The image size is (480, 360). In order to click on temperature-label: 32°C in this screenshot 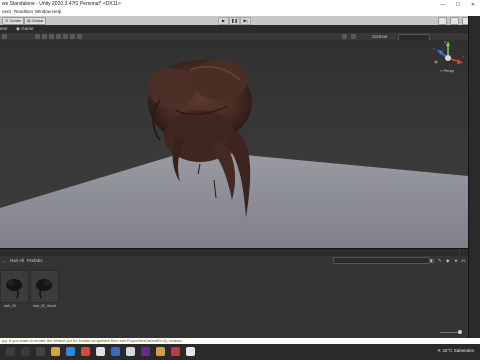, I will do `click(447, 350)`.